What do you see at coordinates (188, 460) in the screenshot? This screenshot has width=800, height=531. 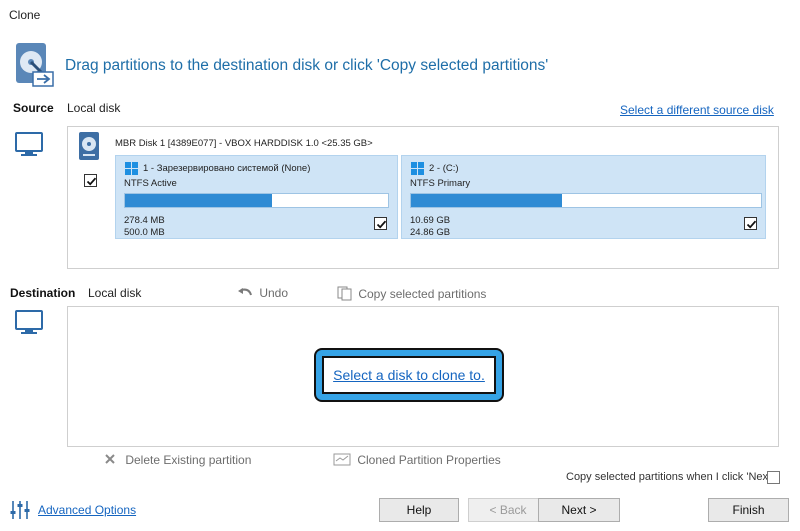 I see `delete-existing-label: Delete Existing partition` at bounding box center [188, 460].